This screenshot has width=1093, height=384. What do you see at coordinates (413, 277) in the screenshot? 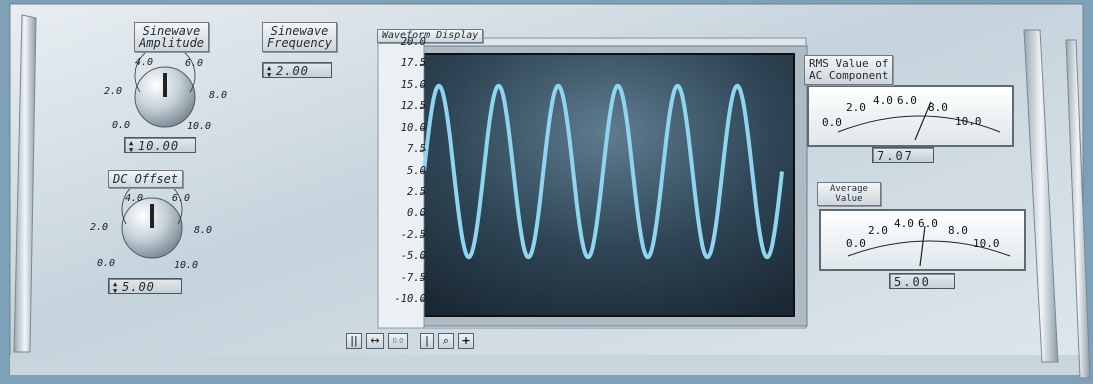
I see `y-tick-label: -7.5` at bounding box center [413, 277].